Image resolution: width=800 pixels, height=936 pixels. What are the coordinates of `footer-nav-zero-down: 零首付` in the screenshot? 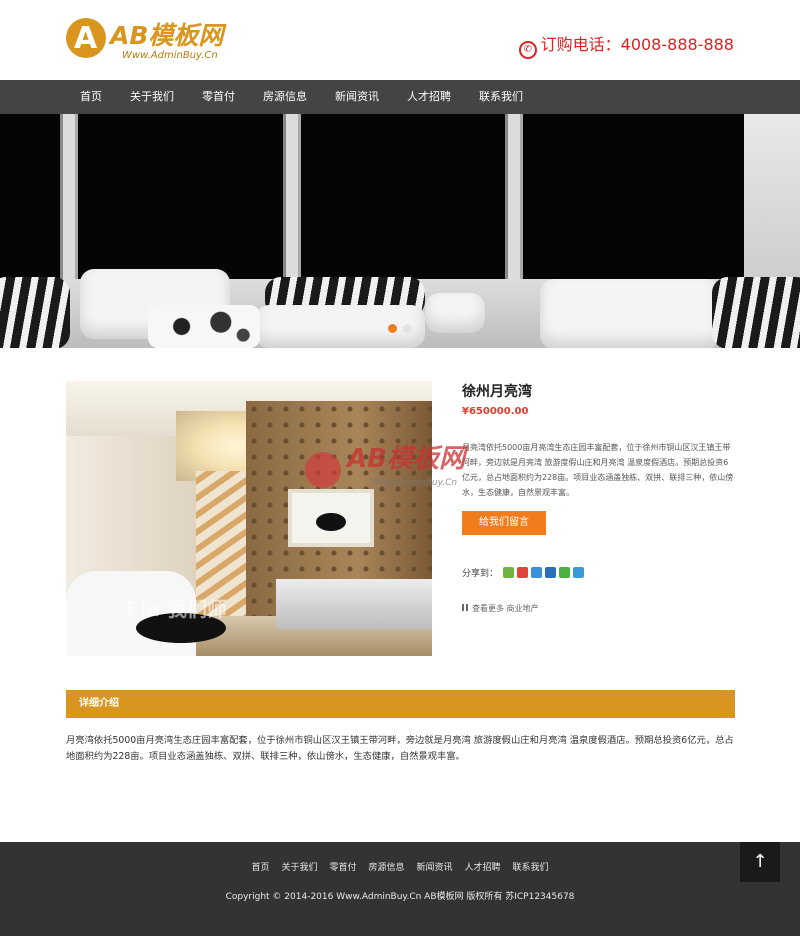 It's located at (342, 866).